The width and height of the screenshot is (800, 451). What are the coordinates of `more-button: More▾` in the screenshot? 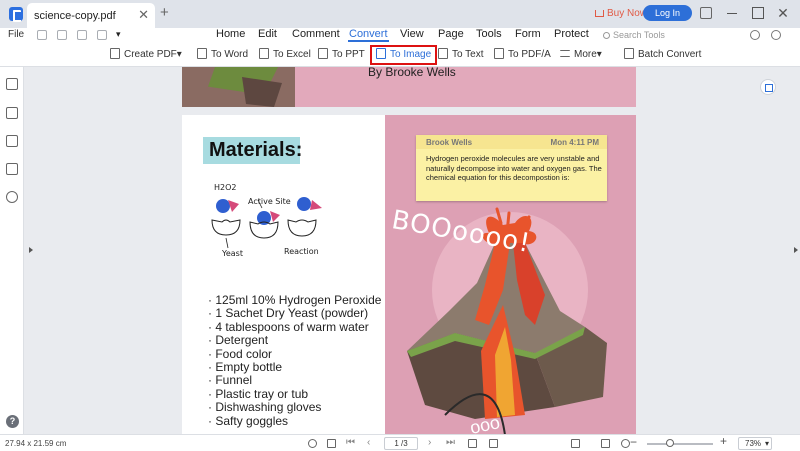 It's located at (581, 55).